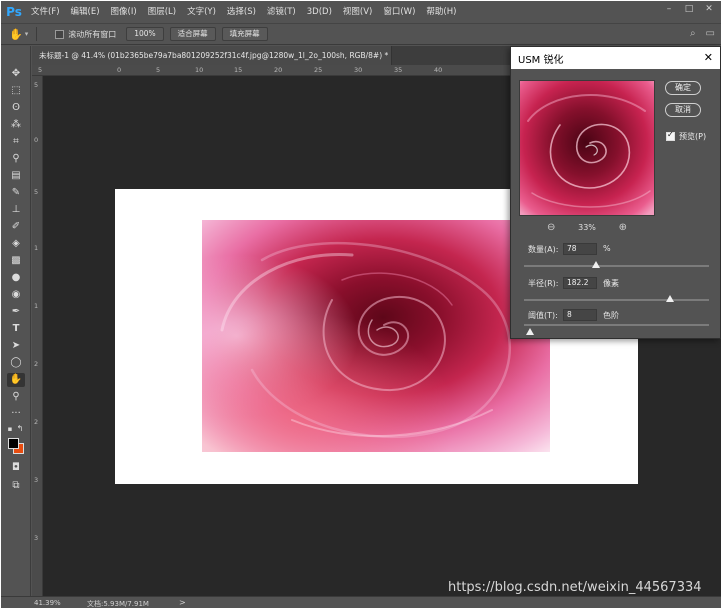  I want to click on crop-tool-icon: ⌗, so click(16, 142).